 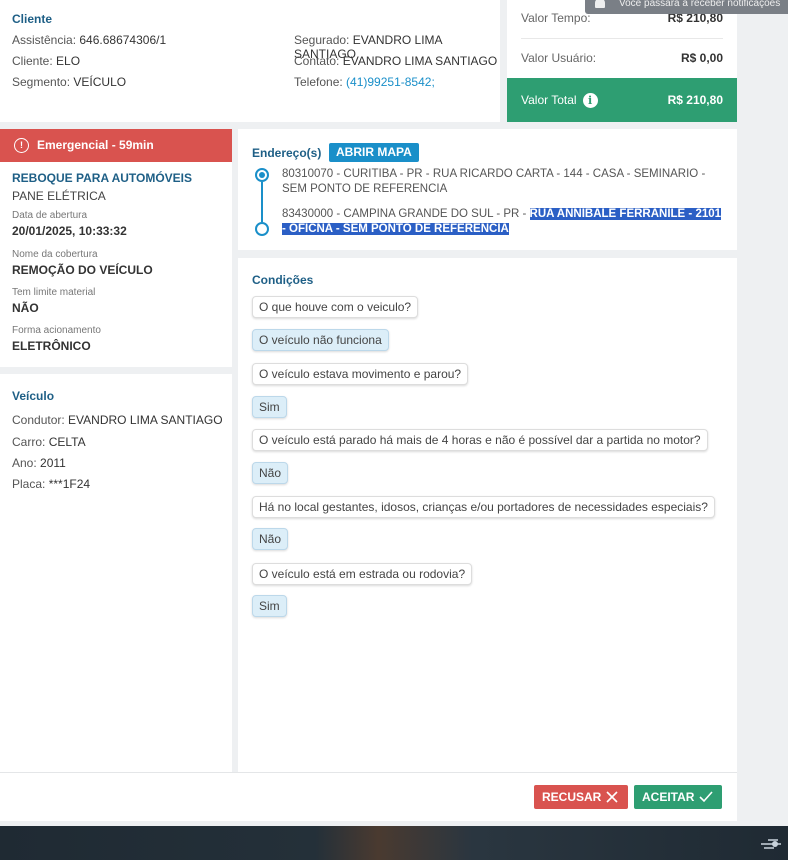 What do you see at coordinates (612, 797) in the screenshot?
I see `x-icon` at bounding box center [612, 797].